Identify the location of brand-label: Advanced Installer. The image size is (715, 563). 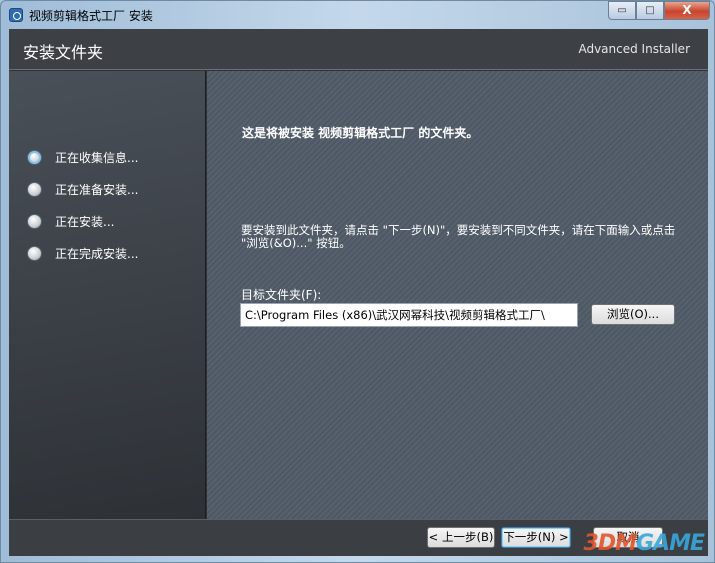
(634, 49).